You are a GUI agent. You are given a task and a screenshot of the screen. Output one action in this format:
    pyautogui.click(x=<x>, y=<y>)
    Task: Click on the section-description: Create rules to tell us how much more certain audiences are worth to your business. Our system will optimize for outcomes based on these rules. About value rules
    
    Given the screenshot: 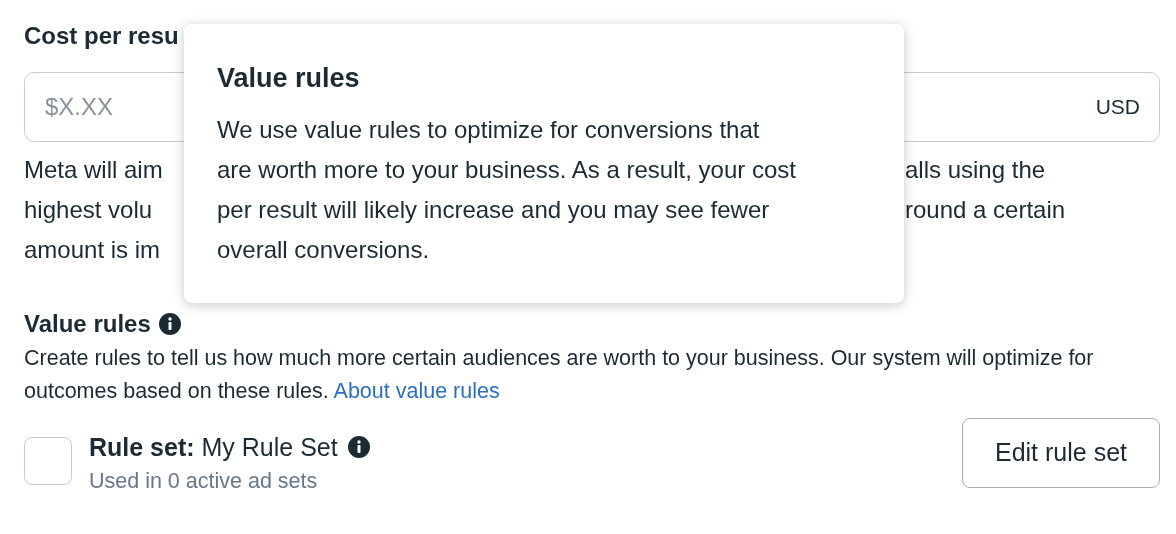 What is the action you would take?
    pyautogui.click(x=559, y=375)
    